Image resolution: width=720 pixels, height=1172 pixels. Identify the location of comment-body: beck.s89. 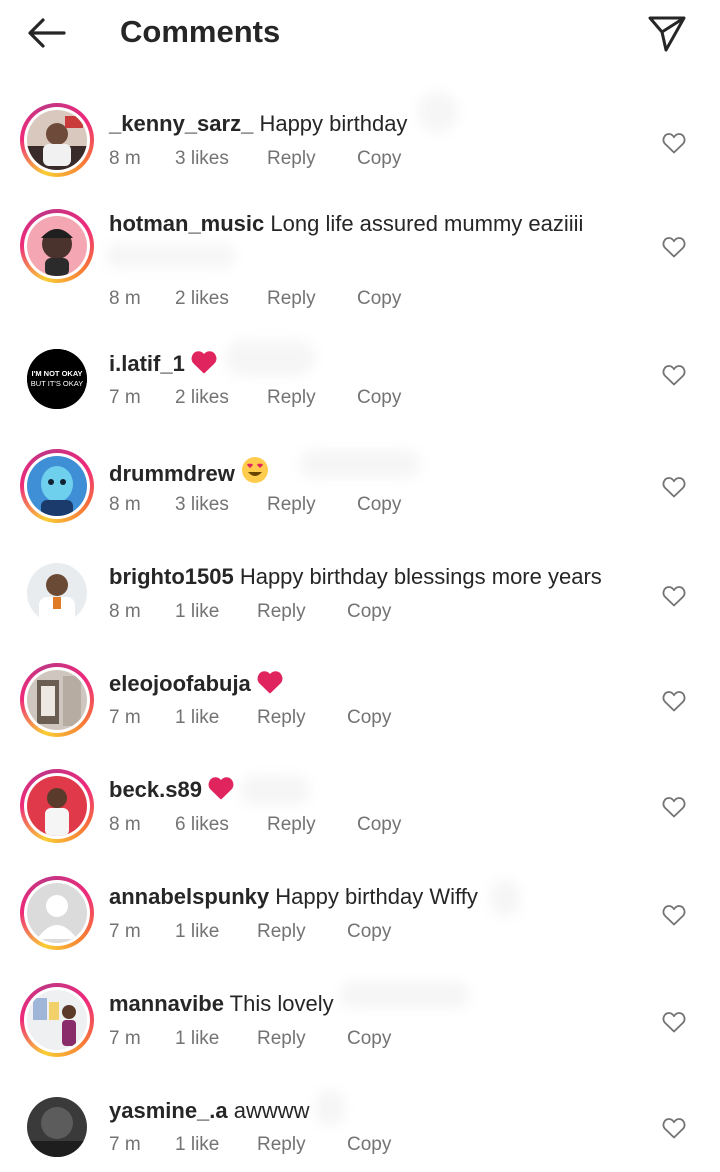
(171, 791).